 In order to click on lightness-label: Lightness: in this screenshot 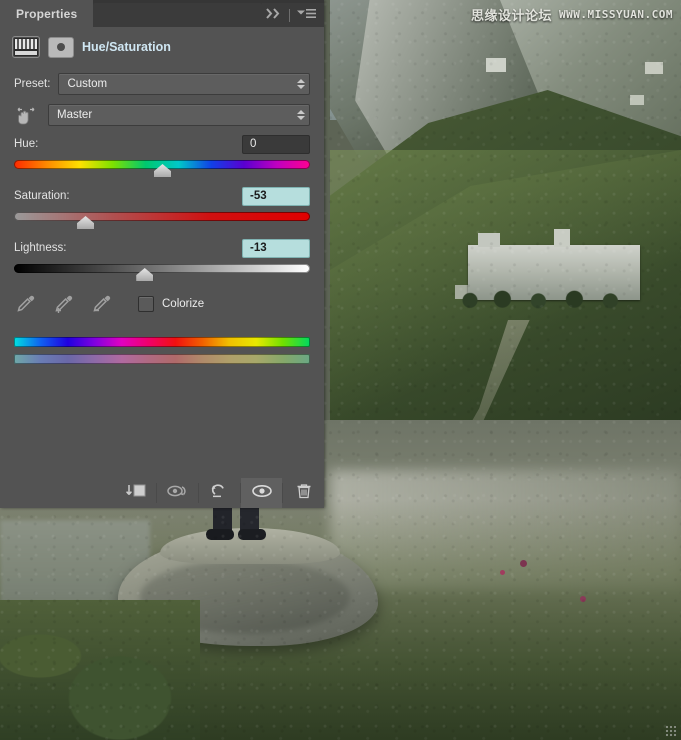, I will do `click(40, 248)`.